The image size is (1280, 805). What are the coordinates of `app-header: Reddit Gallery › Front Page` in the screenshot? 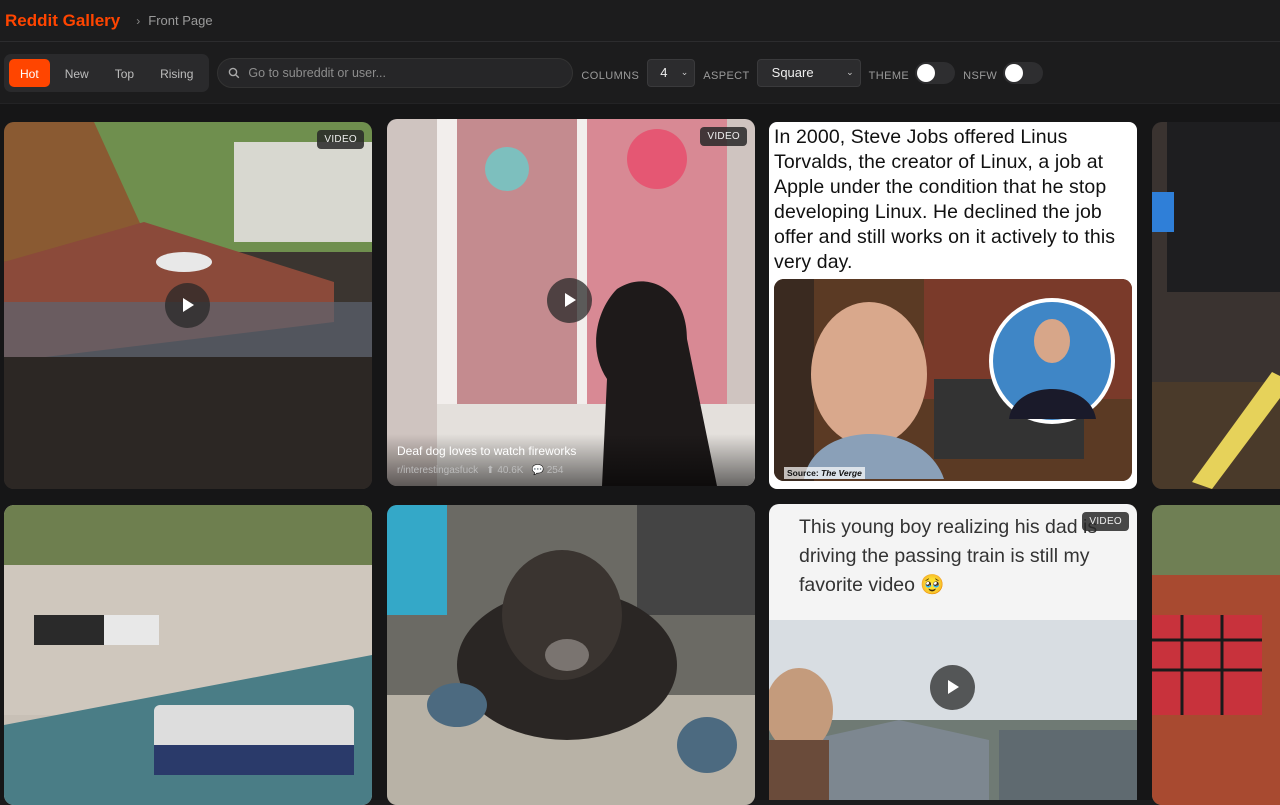 It's located at (640, 21).